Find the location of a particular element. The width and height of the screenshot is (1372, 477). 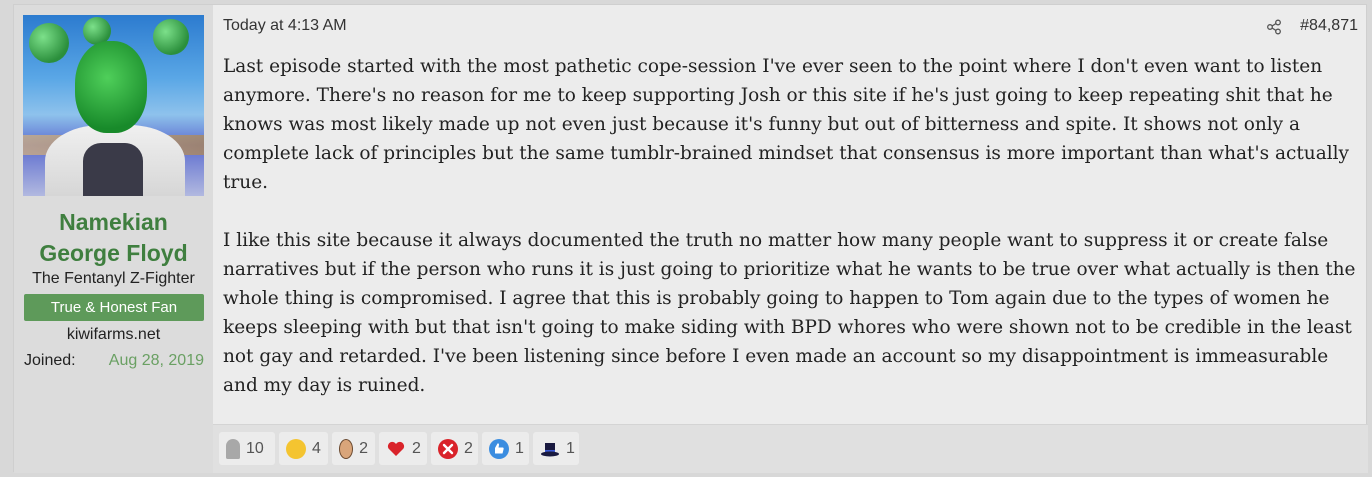

user-banner: True & Honest Fan is located at coordinates (114, 307).